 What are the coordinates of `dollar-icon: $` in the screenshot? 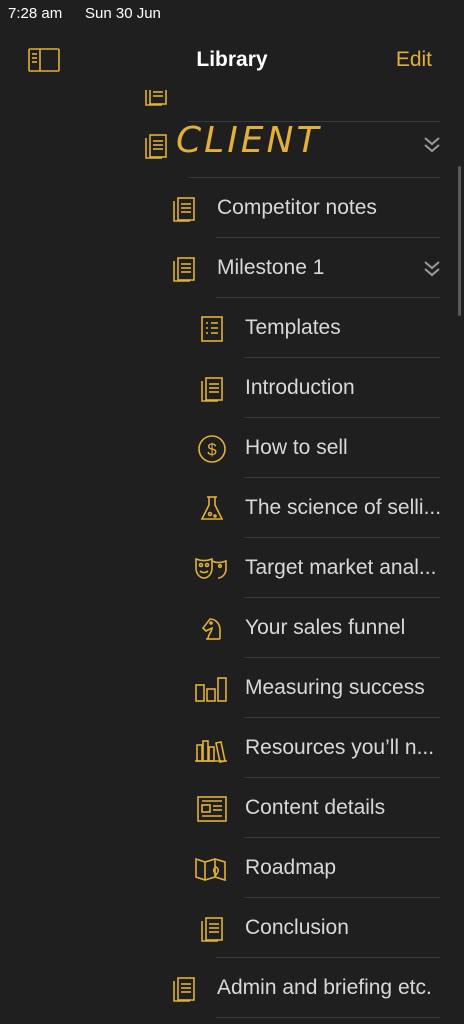 It's located at (211, 449).